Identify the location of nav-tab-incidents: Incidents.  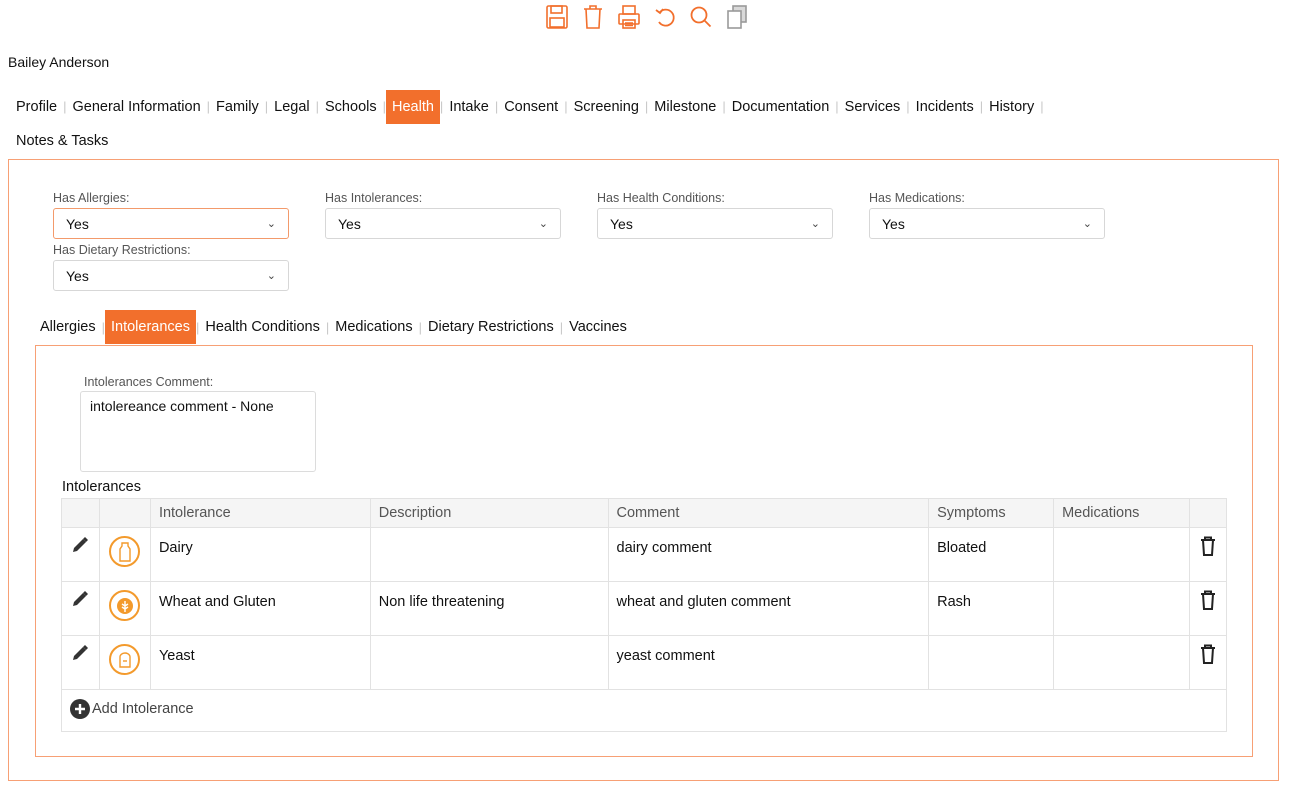
(945, 107).